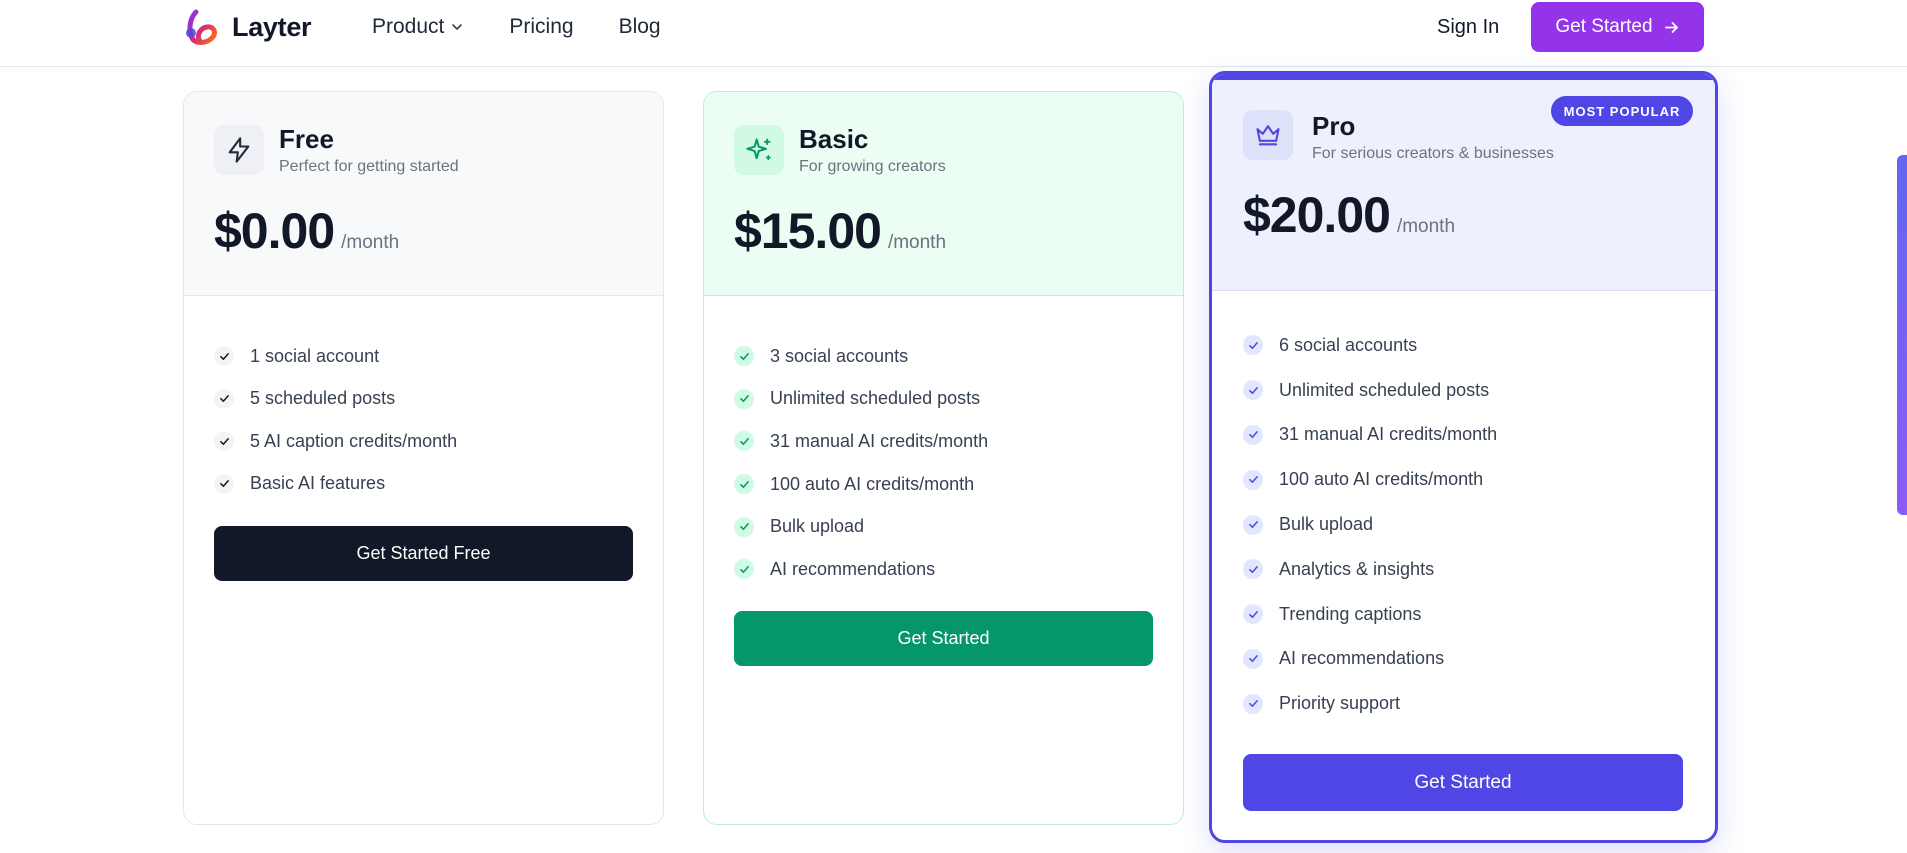 Image resolution: width=1907 pixels, height=853 pixels. Describe the element at coordinates (1622, 111) in the screenshot. I see `most-popular-badge: MOST POPULAR` at that location.